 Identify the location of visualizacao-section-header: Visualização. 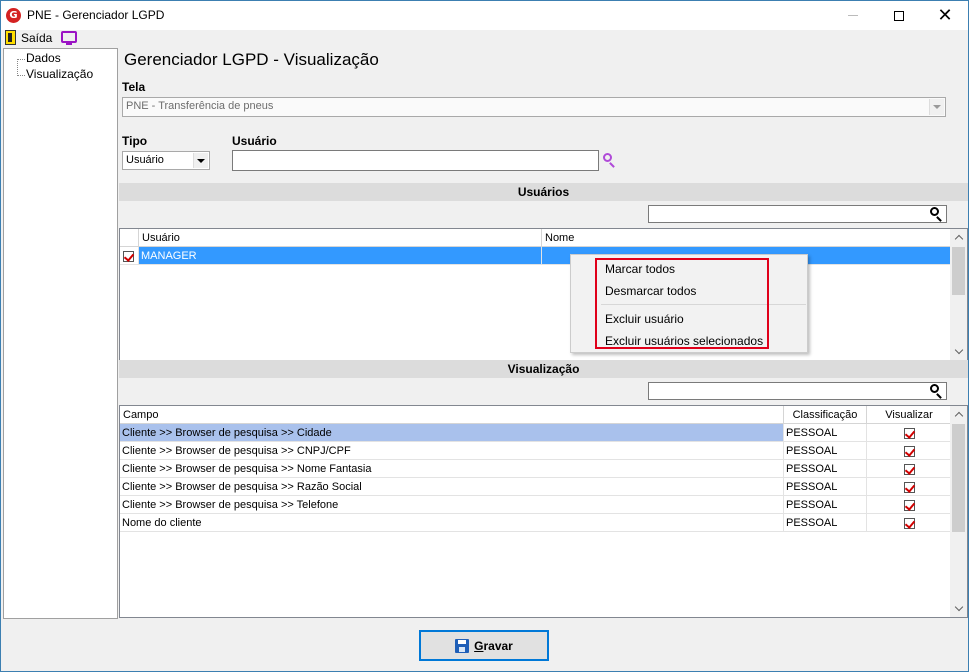
(543, 369).